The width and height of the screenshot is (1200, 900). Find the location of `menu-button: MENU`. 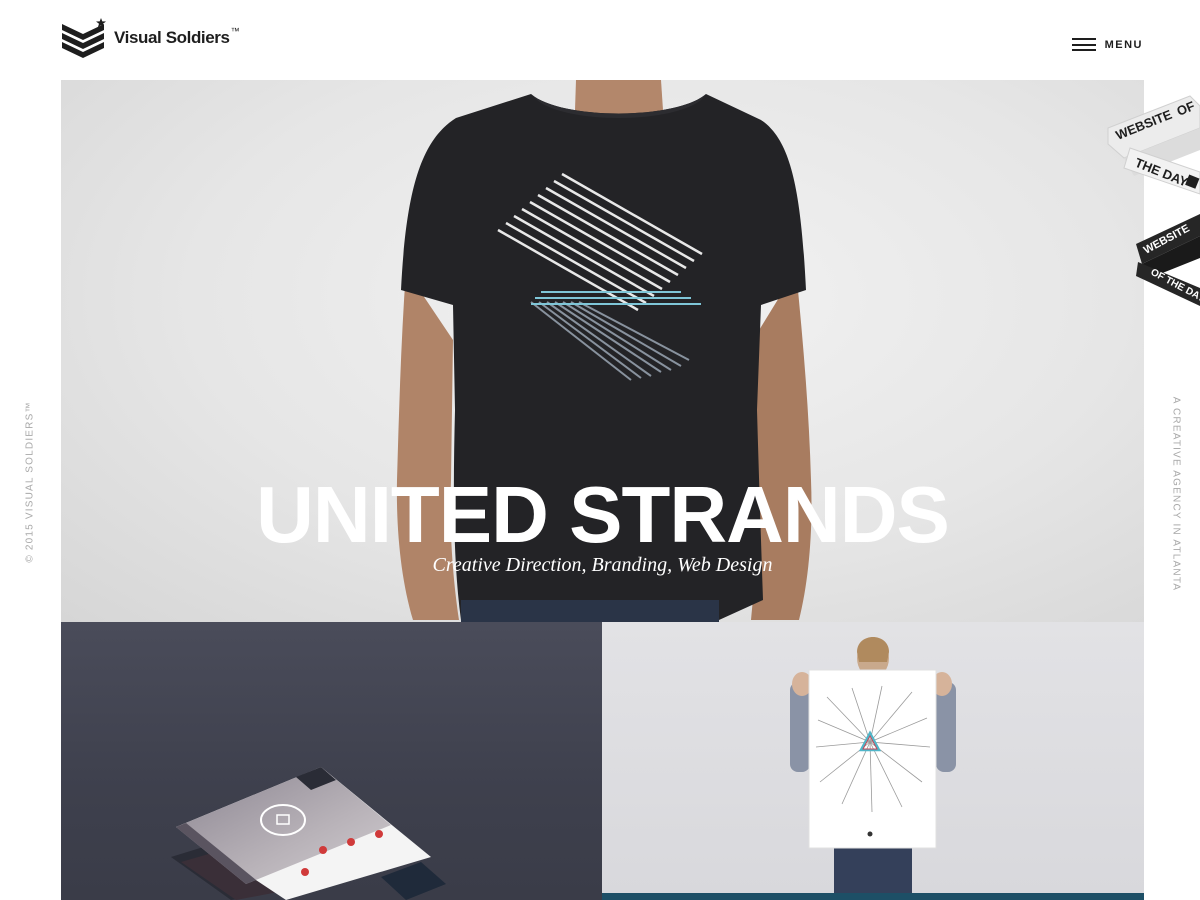

menu-button: MENU is located at coordinates (1107, 44).